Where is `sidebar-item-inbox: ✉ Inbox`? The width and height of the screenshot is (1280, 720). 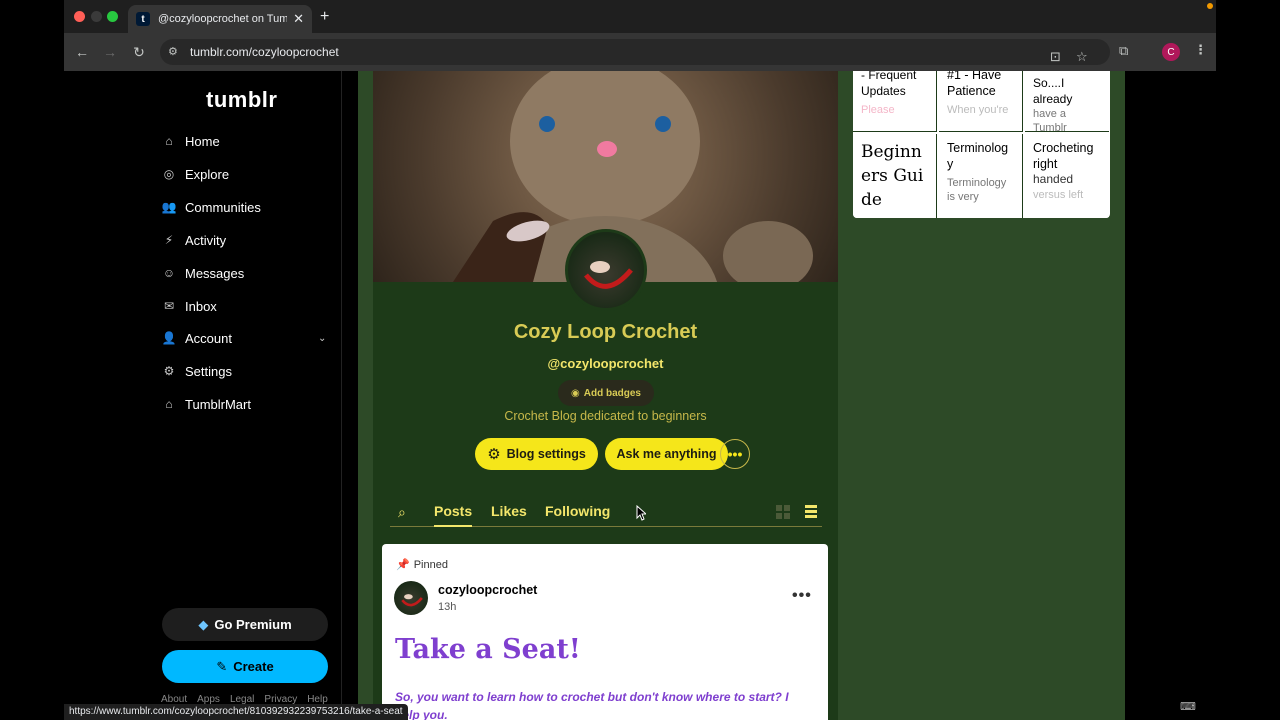
sidebar-item-inbox: ✉ Inbox is located at coordinates (189, 306).